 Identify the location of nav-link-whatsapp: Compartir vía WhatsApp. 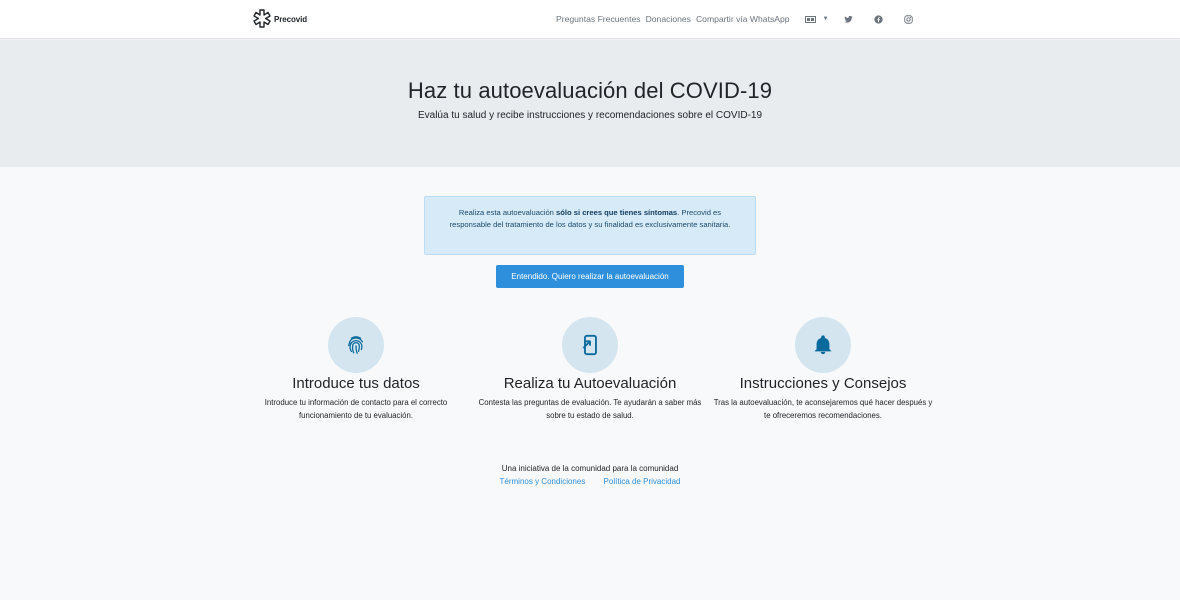
(743, 19).